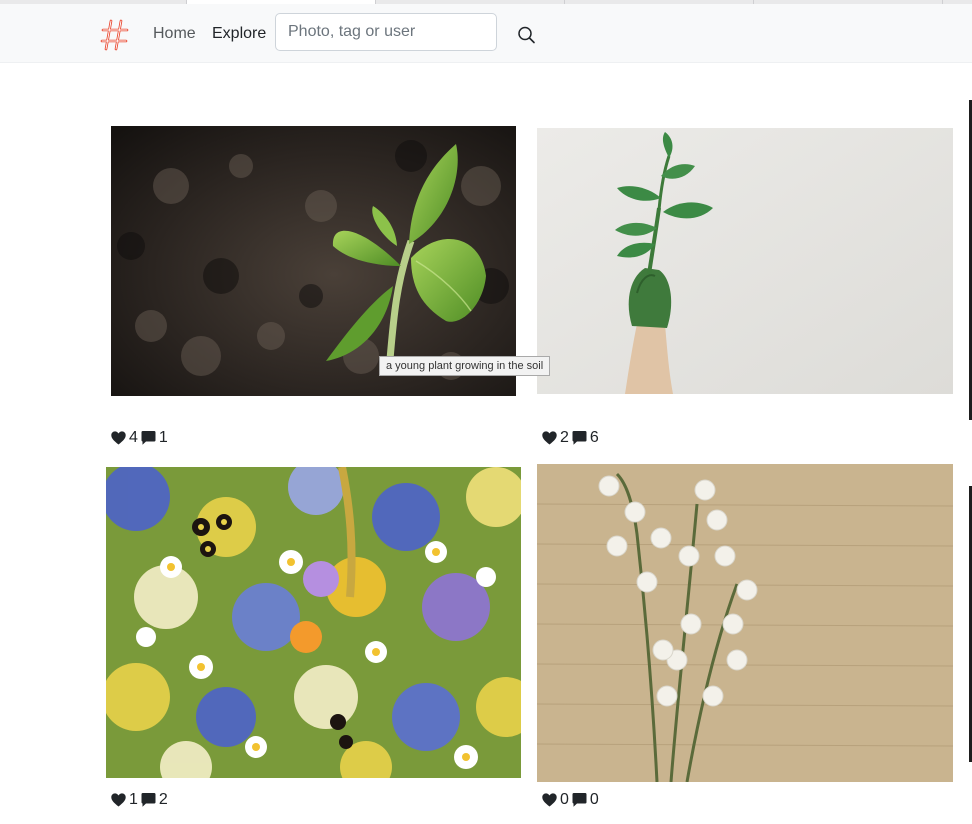 This screenshot has height=824, width=972. I want to click on nav-home-link: Home, so click(174, 34).